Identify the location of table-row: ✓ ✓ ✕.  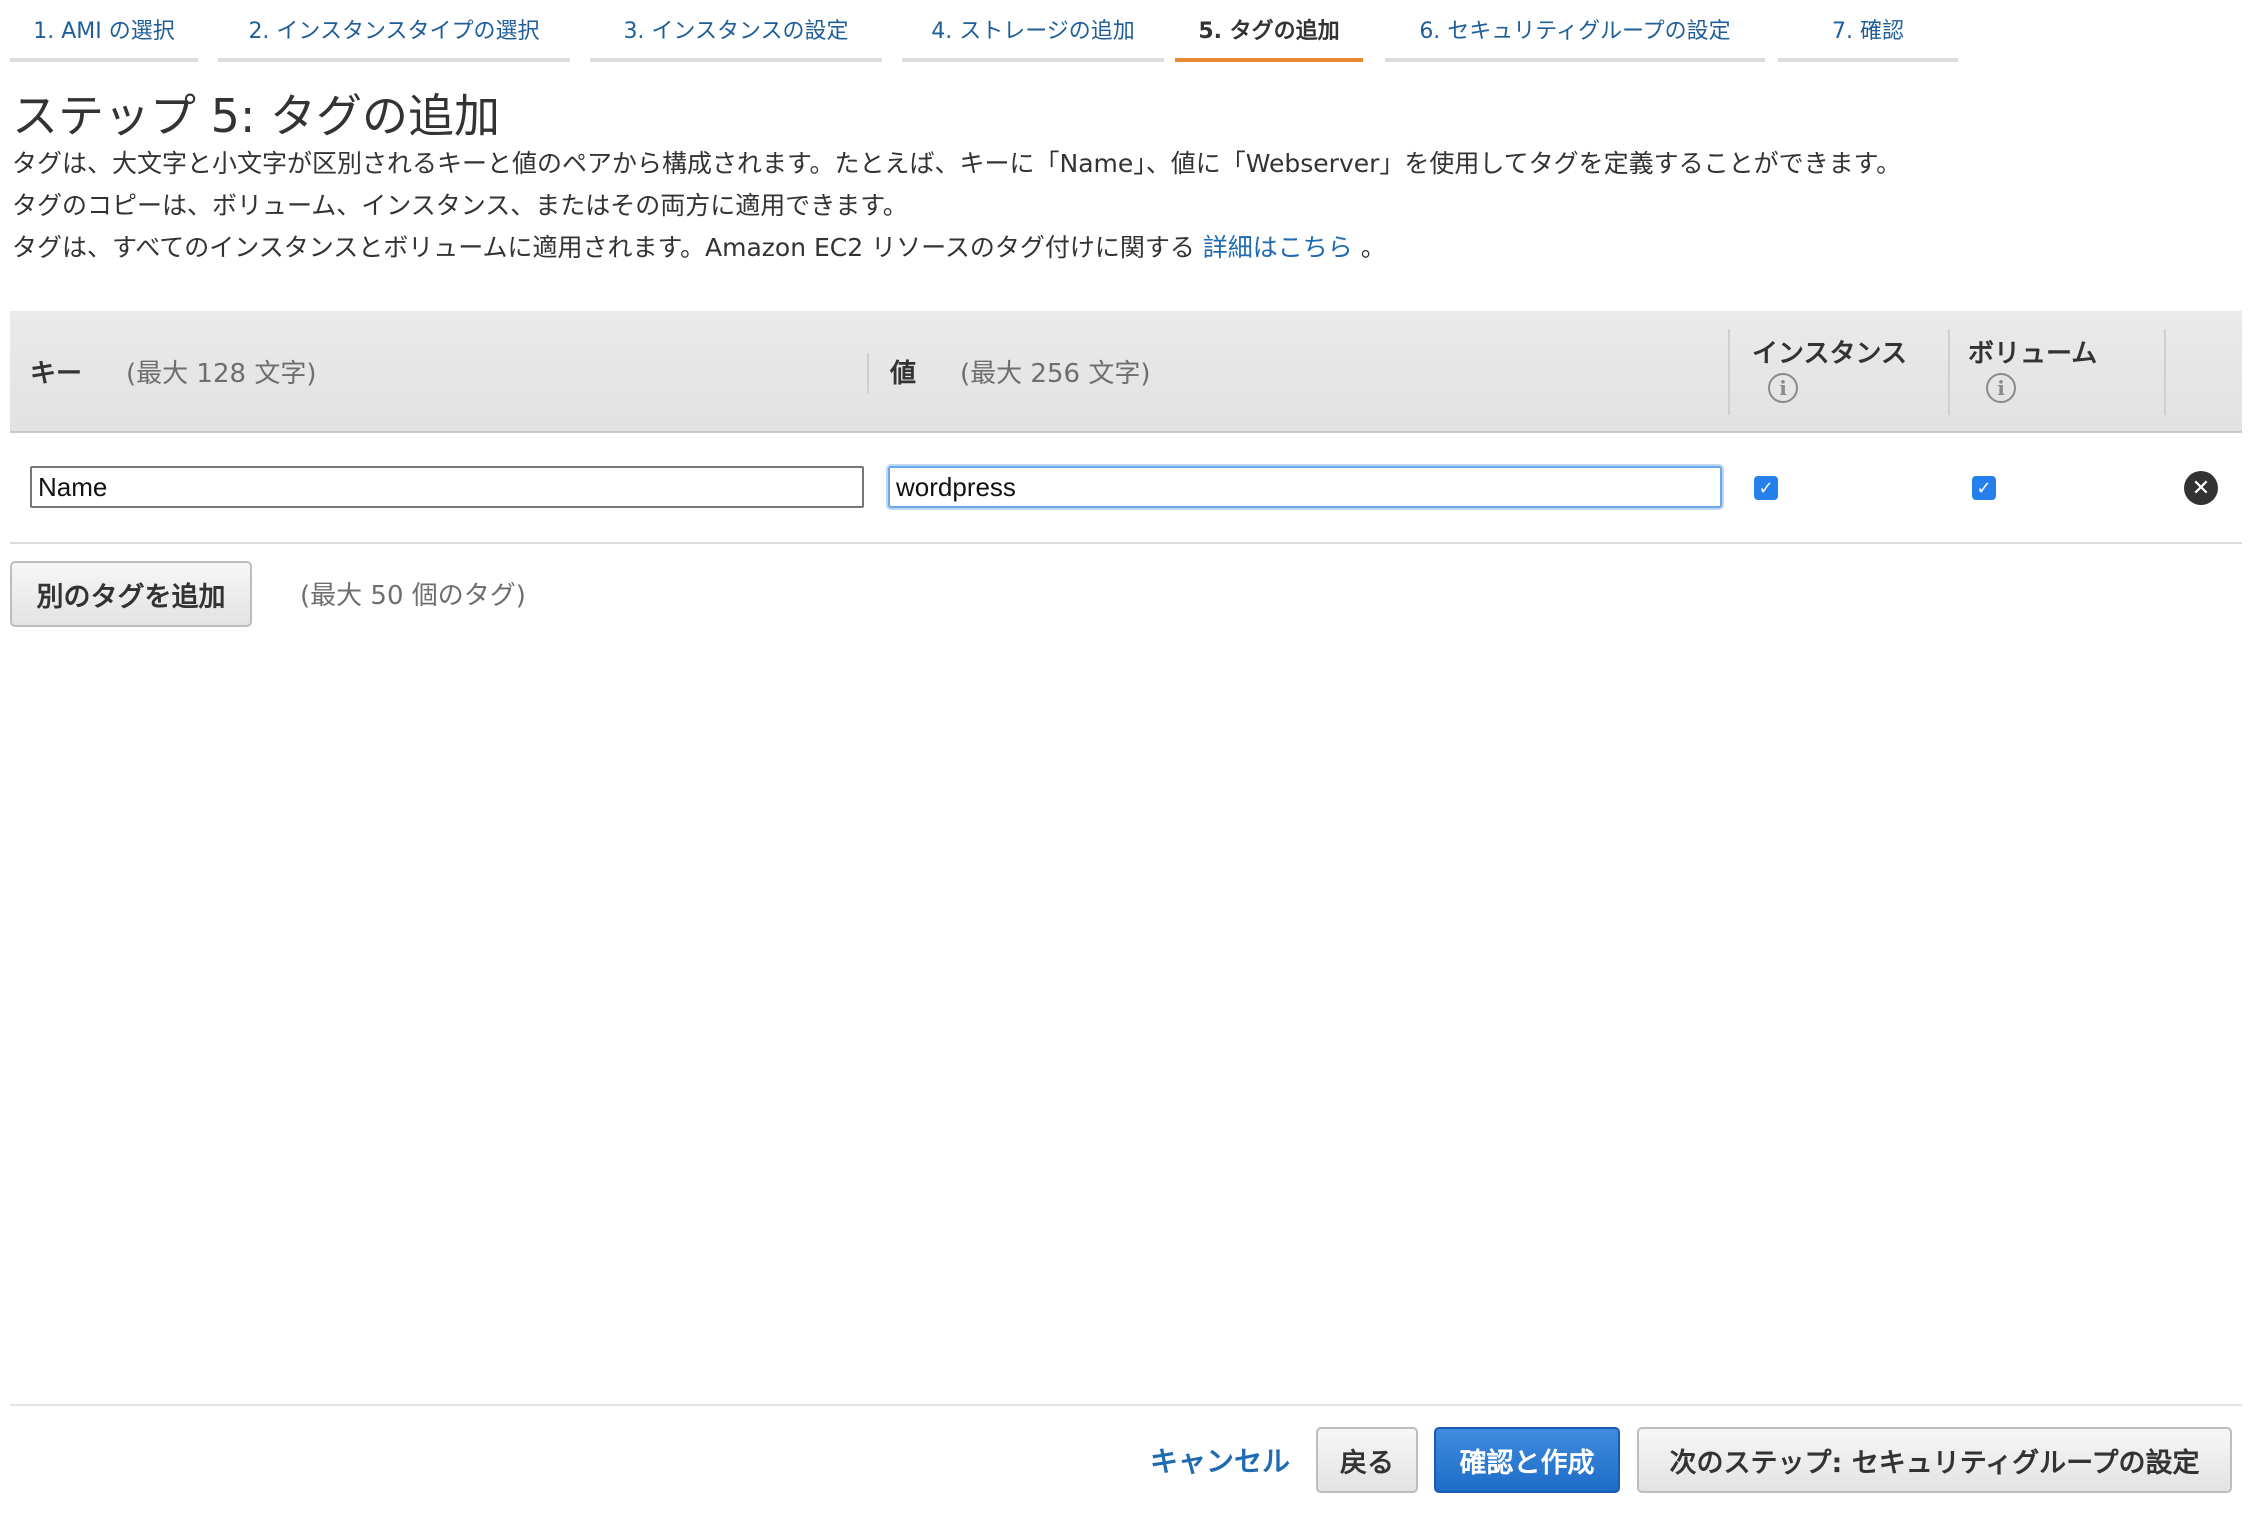
(1126, 487).